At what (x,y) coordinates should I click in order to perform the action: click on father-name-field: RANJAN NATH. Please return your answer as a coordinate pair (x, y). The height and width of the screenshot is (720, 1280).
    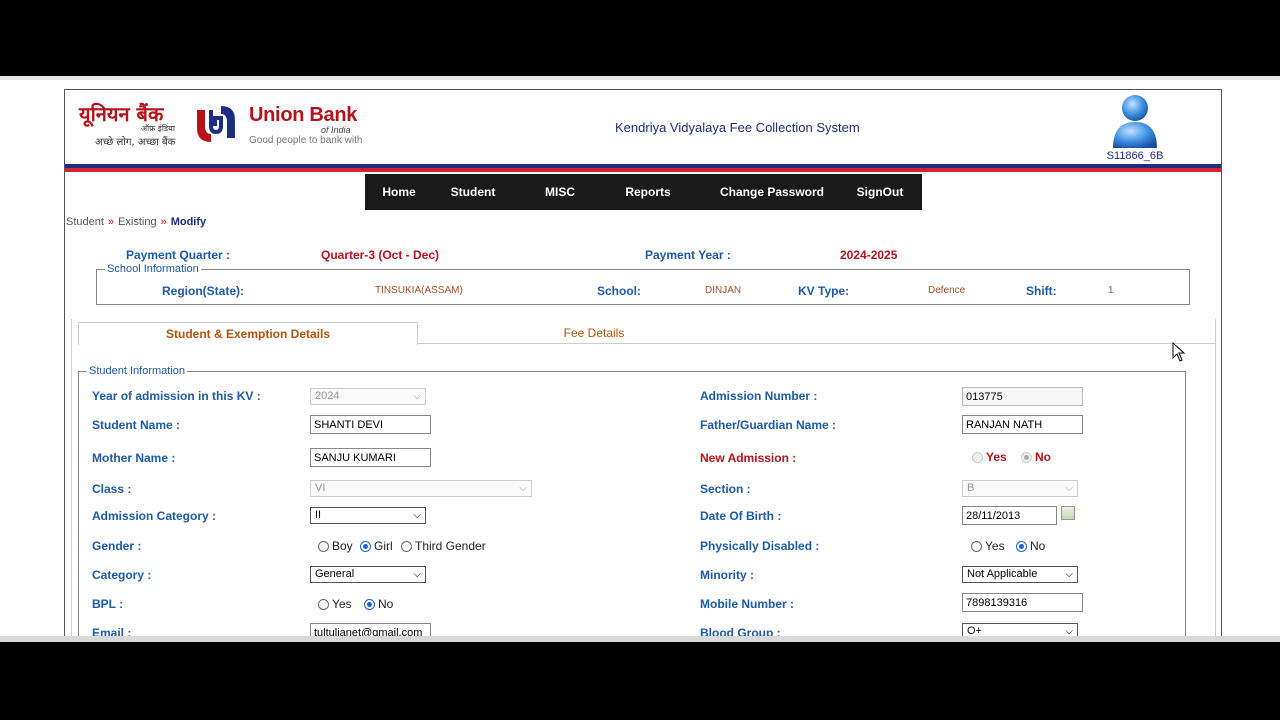
    Looking at the image, I should click on (1022, 424).